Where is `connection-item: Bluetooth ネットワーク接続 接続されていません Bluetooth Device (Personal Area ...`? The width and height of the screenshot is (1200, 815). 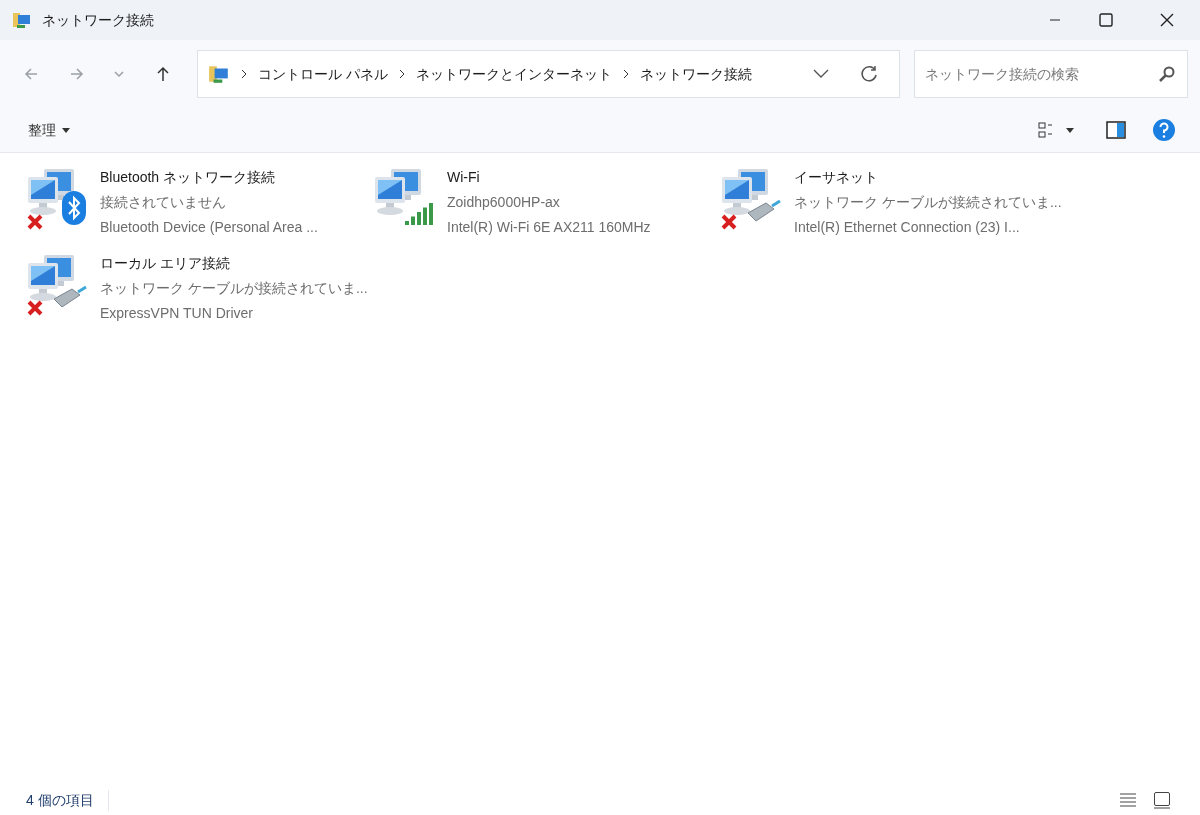 connection-item: Bluetooth ネットワーク接続 接続されていません Bluetooth Device (Personal Area ... is located at coordinates (197, 203).